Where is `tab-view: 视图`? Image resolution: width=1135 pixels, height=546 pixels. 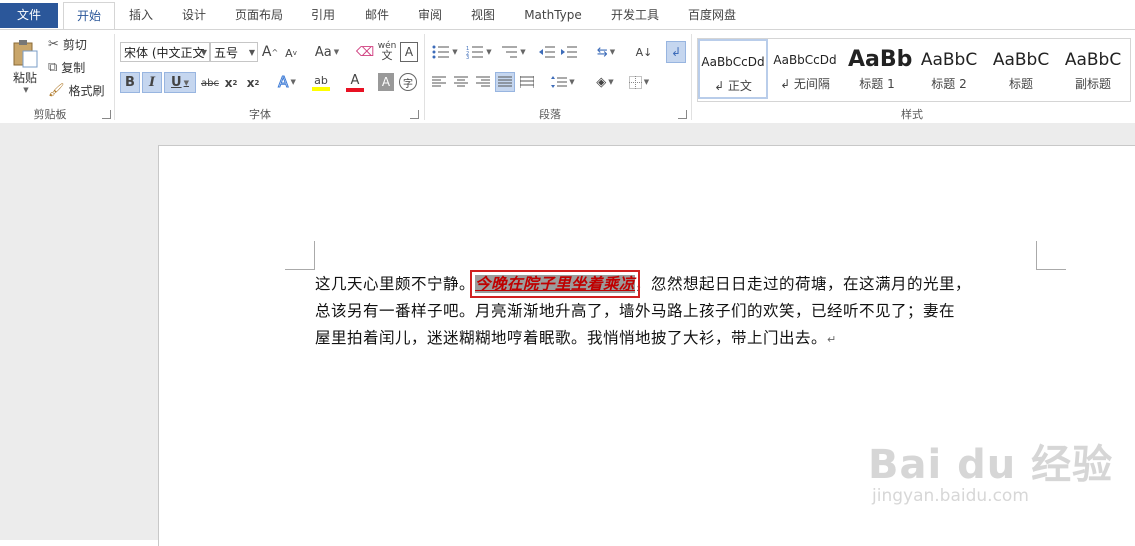
tab-view: 视图 is located at coordinates (483, 15).